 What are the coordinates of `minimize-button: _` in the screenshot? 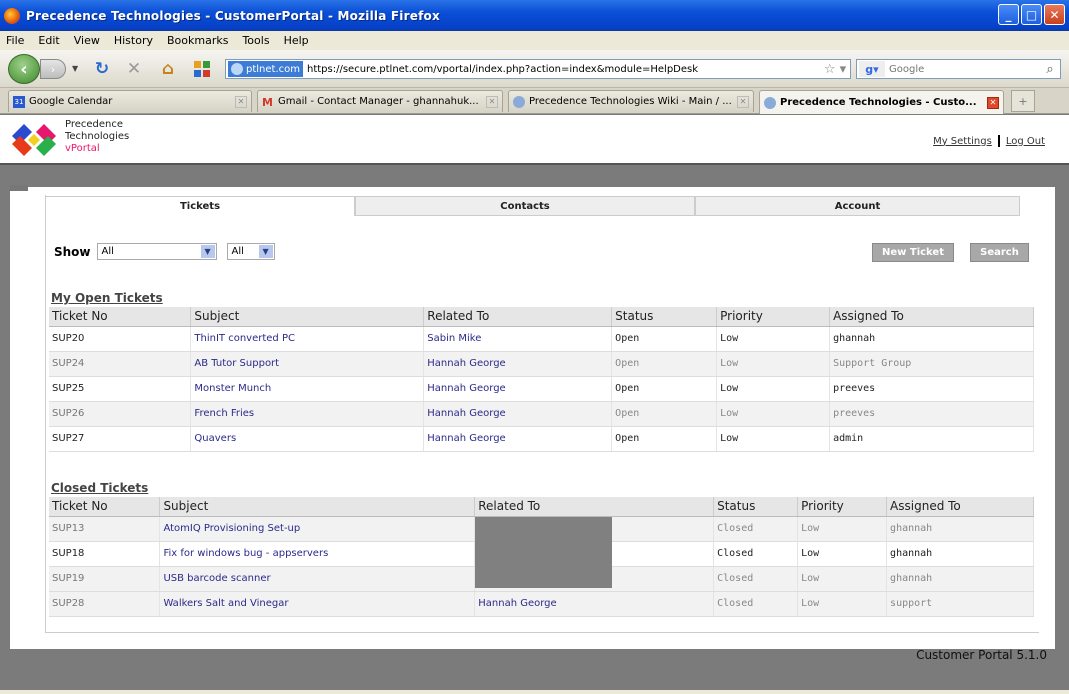 It's located at (1008, 14).